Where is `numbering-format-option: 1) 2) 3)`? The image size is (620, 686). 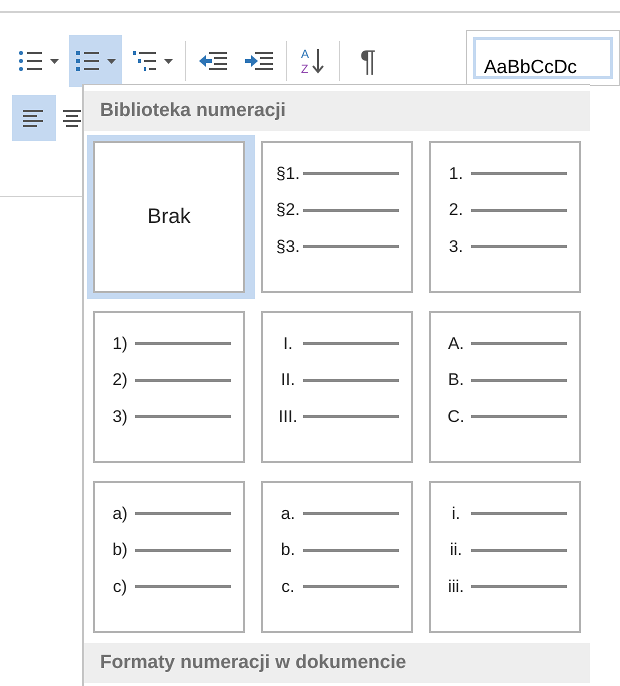 numbering-format-option: 1) 2) 3) is located at coordinates (169, 387).